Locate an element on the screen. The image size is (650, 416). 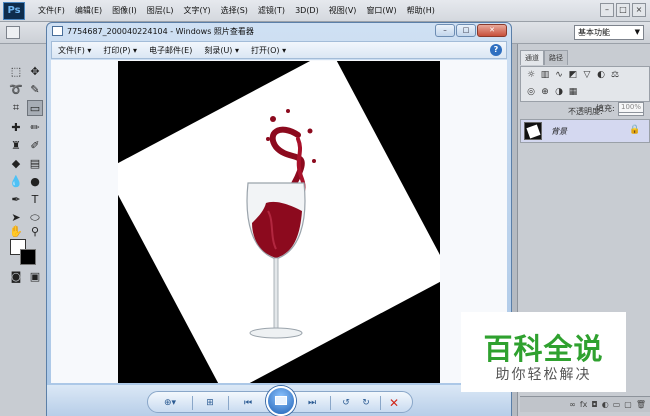
layer-thumbnail is located at coordinates (533, 131).